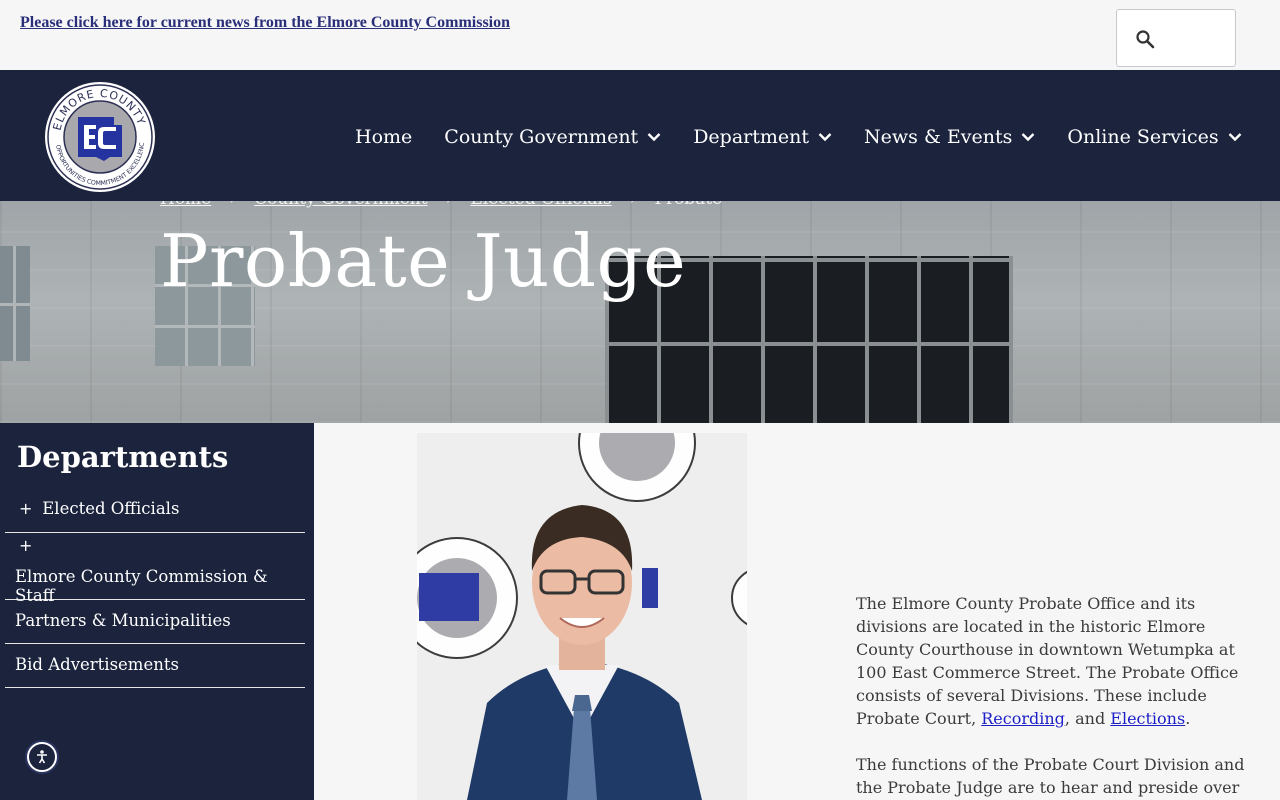 The image size is (1280, 800). Describe the element at coordinates (141, 586) in the screenshot. I see `sidebar-item-label: Elmore County Commission & Staff` at that location.